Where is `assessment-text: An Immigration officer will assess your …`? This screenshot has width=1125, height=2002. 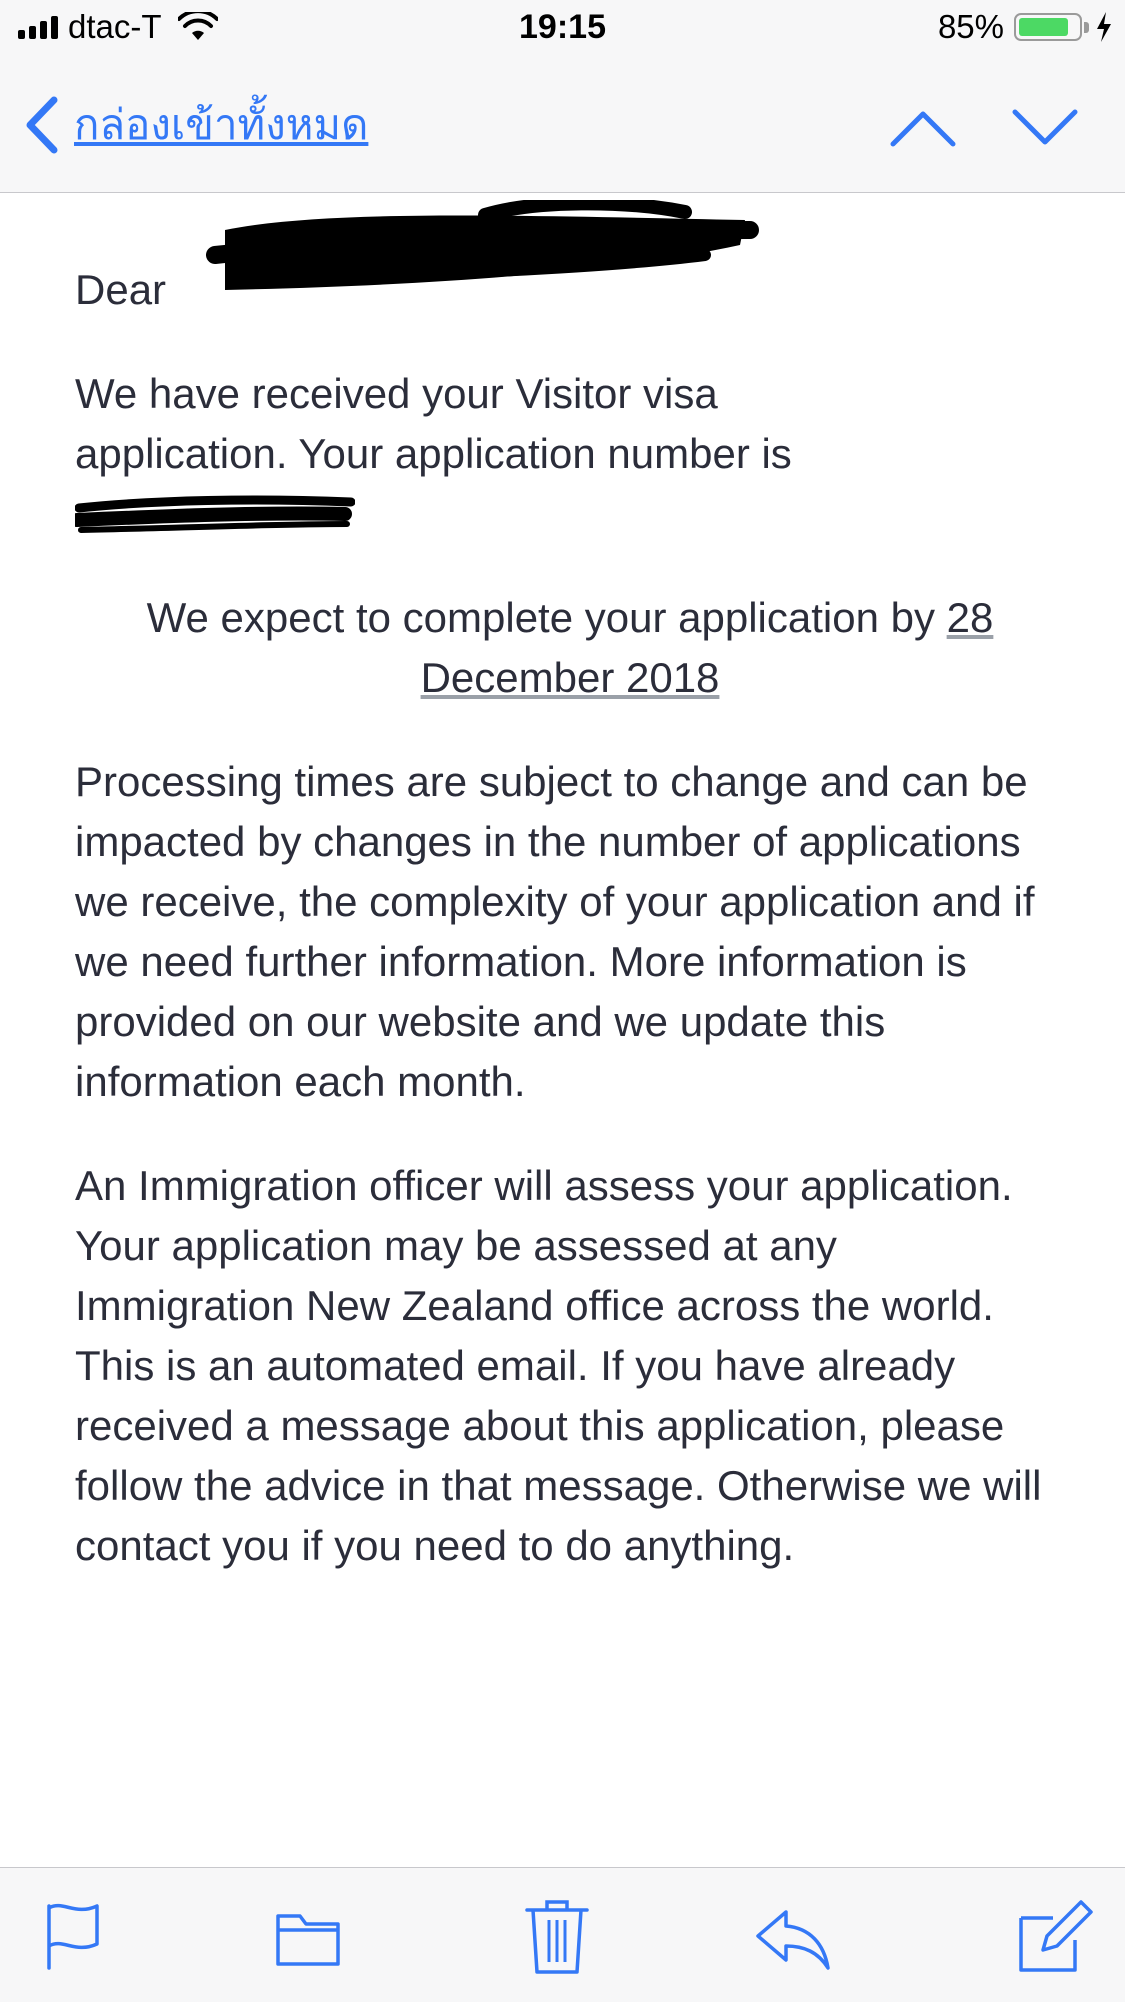 assessment-text: An Immigration officer will assess your … is located at coordinates (544, 1245).